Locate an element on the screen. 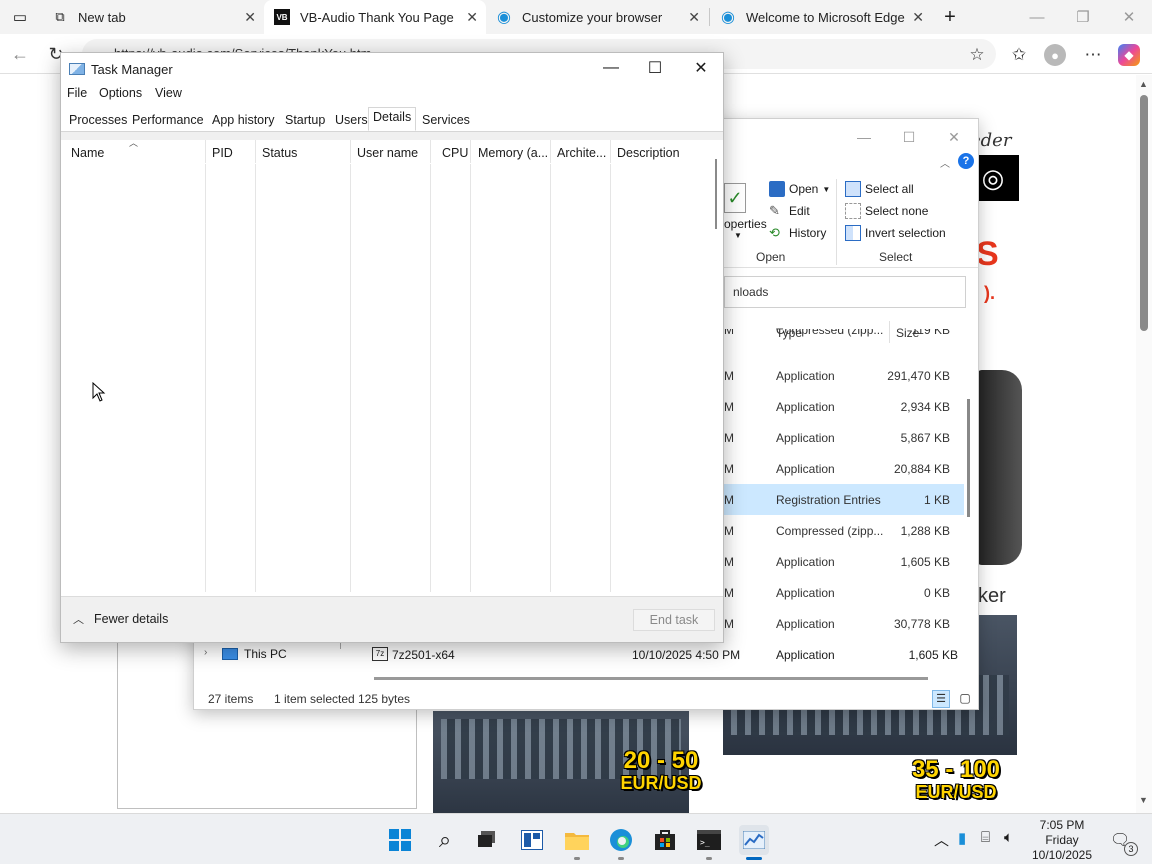 This screenshot has width=1152, height=864. nav-expand-icon: › is located at coordinates (205, 652).